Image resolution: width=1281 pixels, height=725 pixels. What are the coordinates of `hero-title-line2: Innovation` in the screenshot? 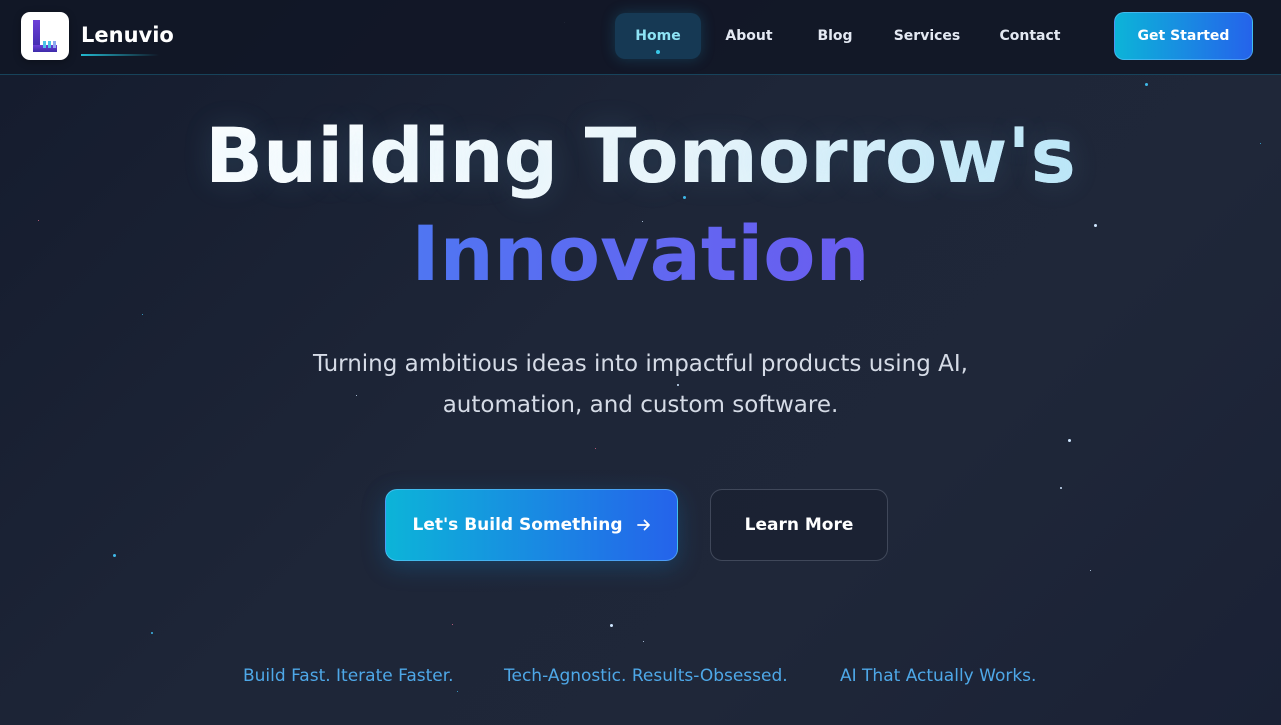 It's located at (640, 254).